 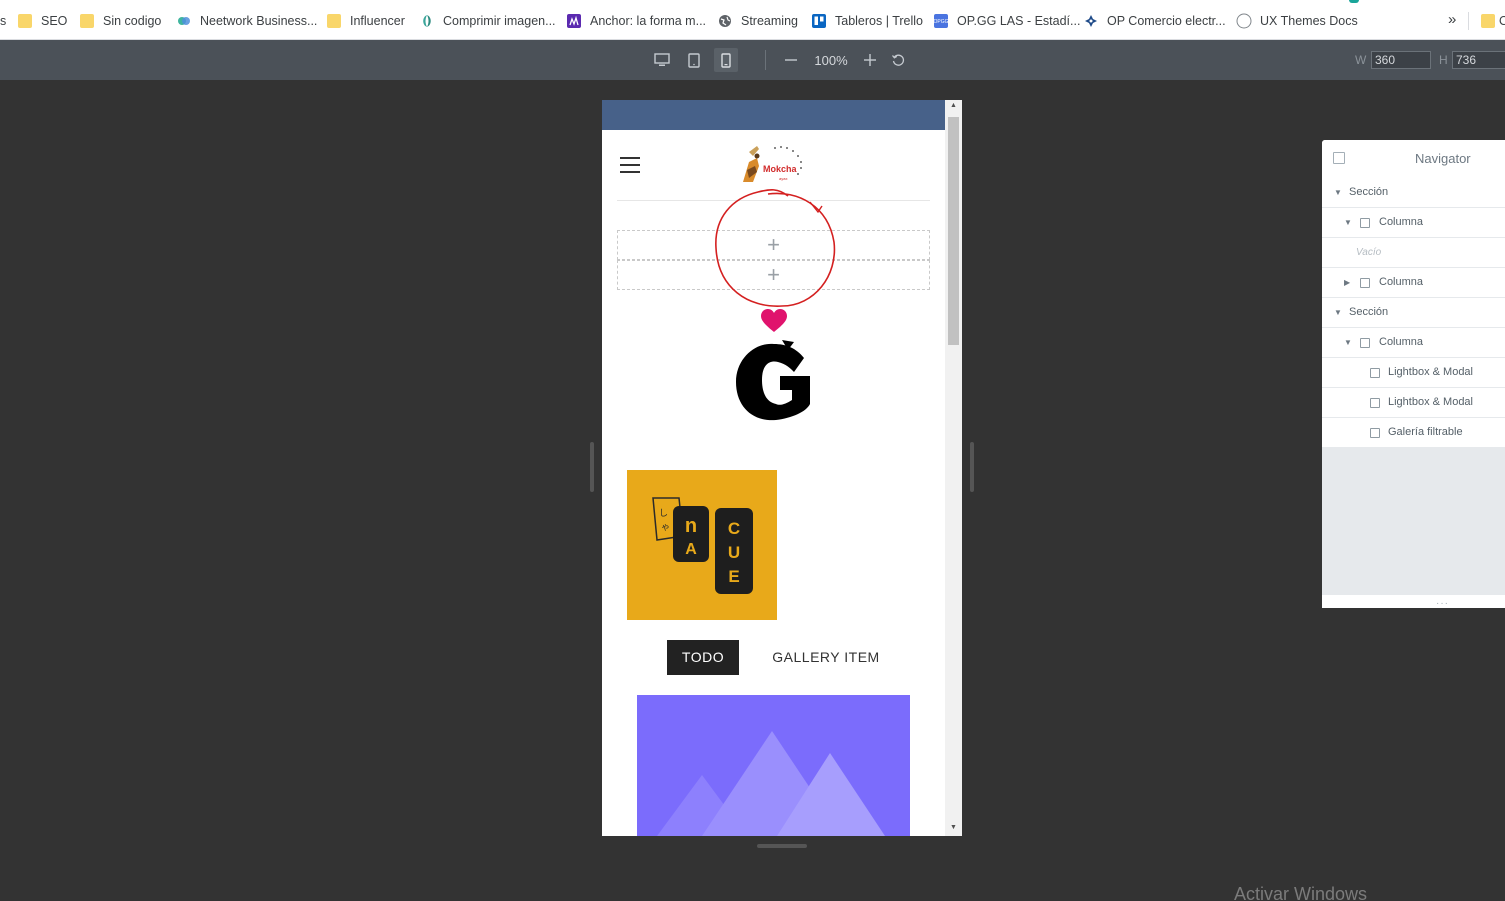 What do you see at coordinates (1244, 21) in the screenshot?
I see `circle-icon` at bounding box center [1244, 21].